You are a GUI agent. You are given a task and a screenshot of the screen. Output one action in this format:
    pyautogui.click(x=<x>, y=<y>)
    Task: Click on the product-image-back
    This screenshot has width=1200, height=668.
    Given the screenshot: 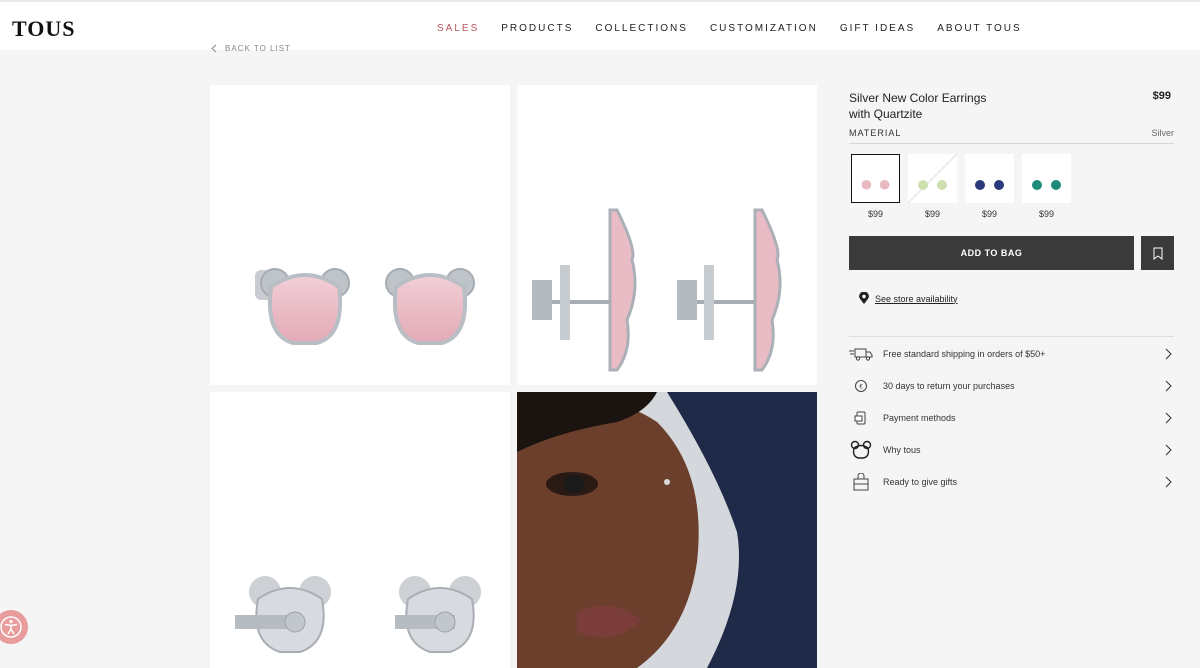 What is the action you would take?
    pyautogui.click(x=360, y=530)
    